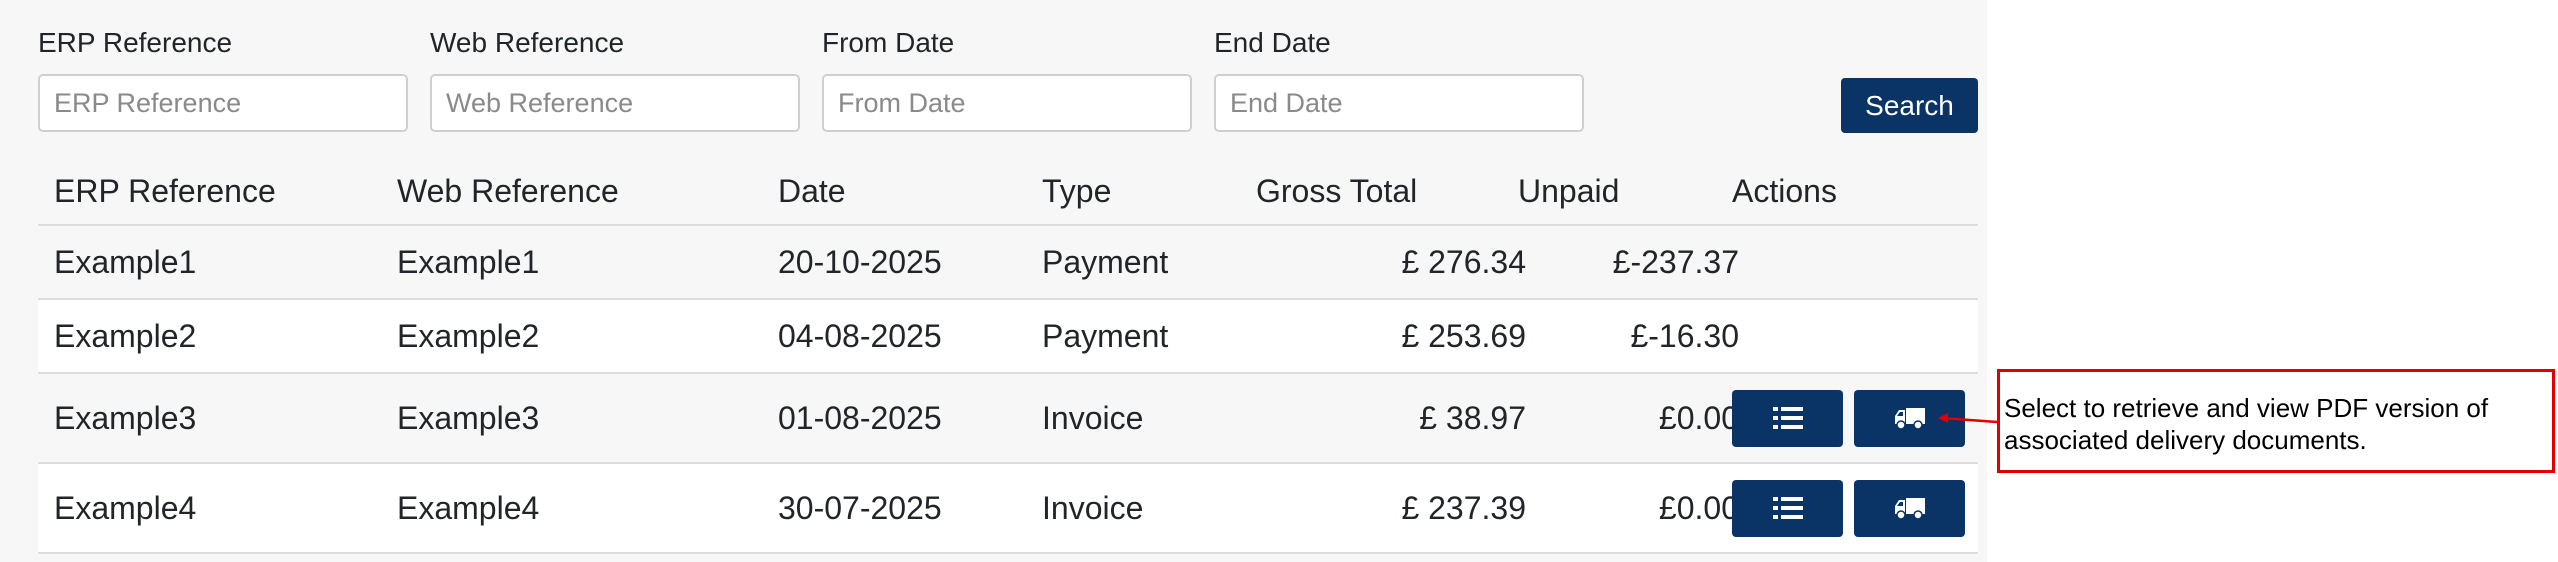 The width and height of the screenshot is (2558, 562). What do you see at coordinates (135, 42) in the screenshot?
I see `erp-reference-label: ERP Reference` at bounding box center [135, 42].